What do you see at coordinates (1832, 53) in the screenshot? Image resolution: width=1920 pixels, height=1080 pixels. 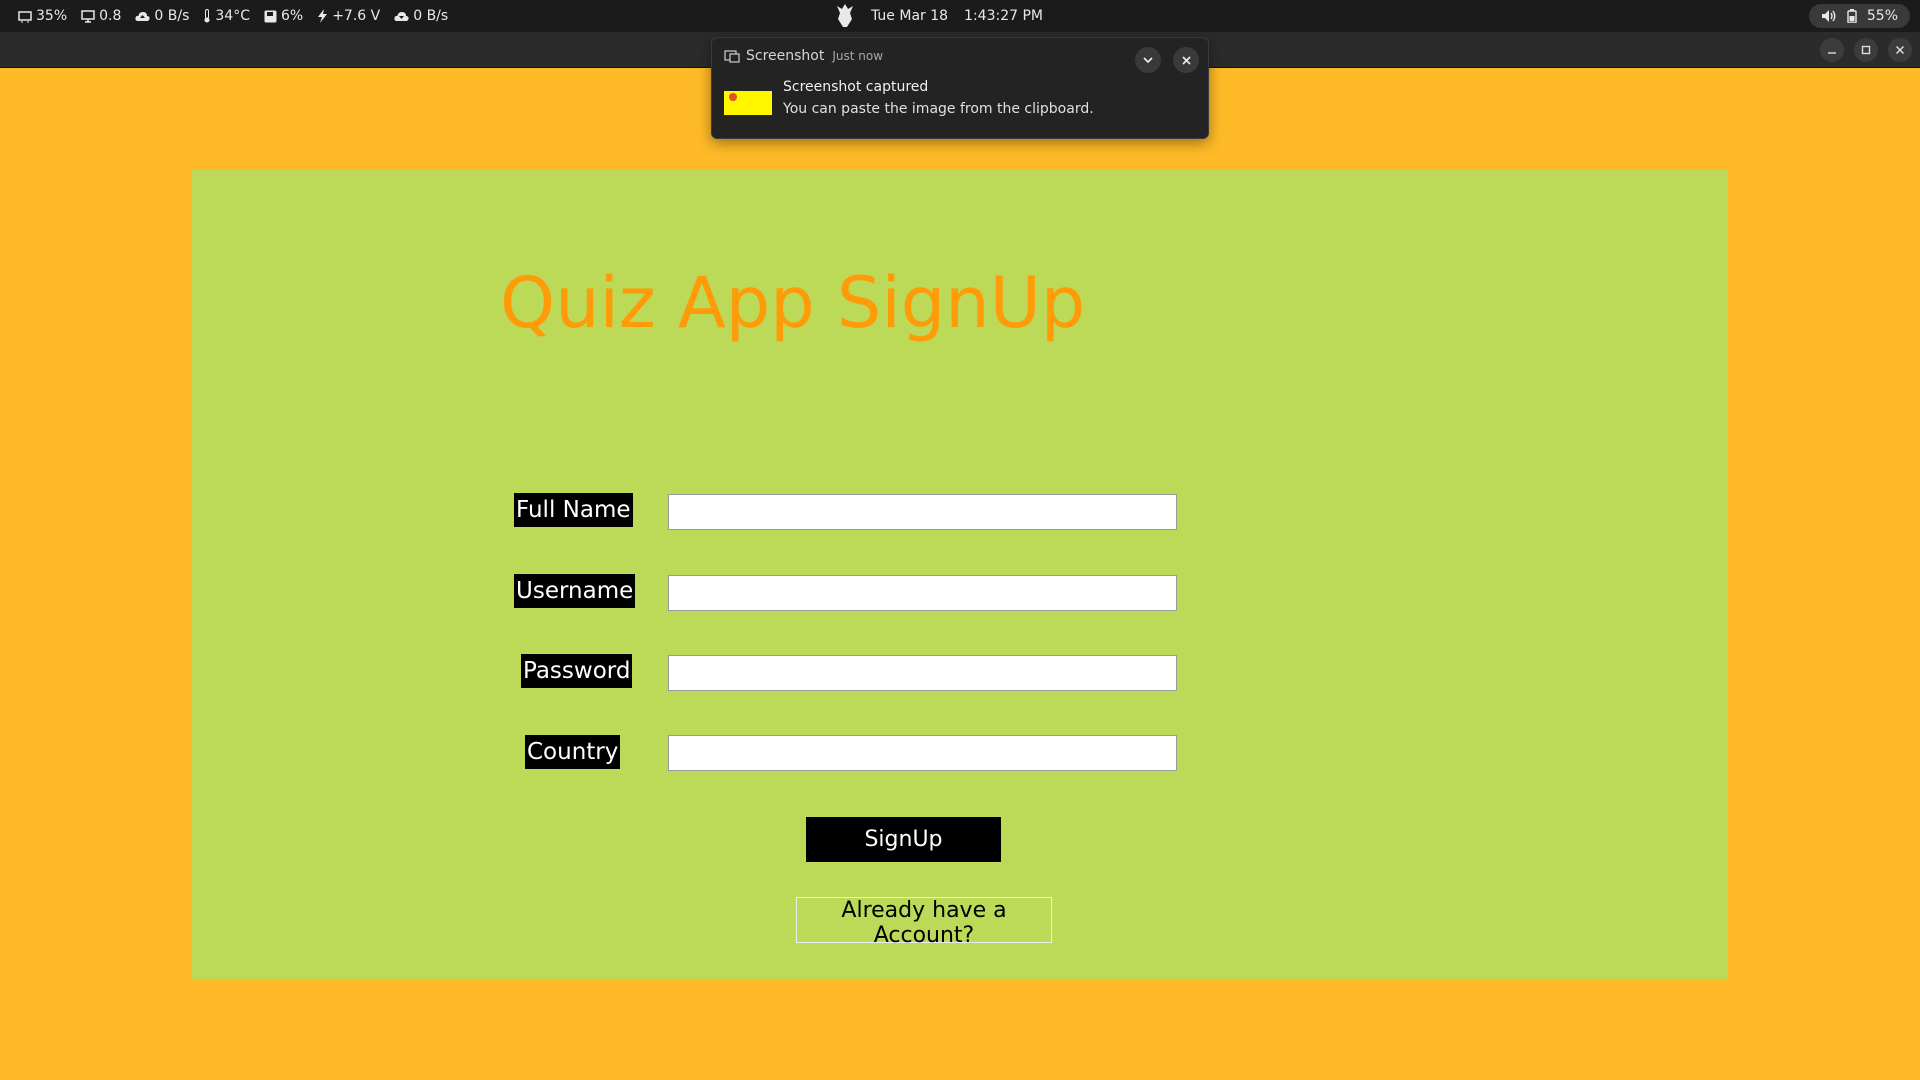 I see `minimize-icon` at bounding box center [1832, 53].